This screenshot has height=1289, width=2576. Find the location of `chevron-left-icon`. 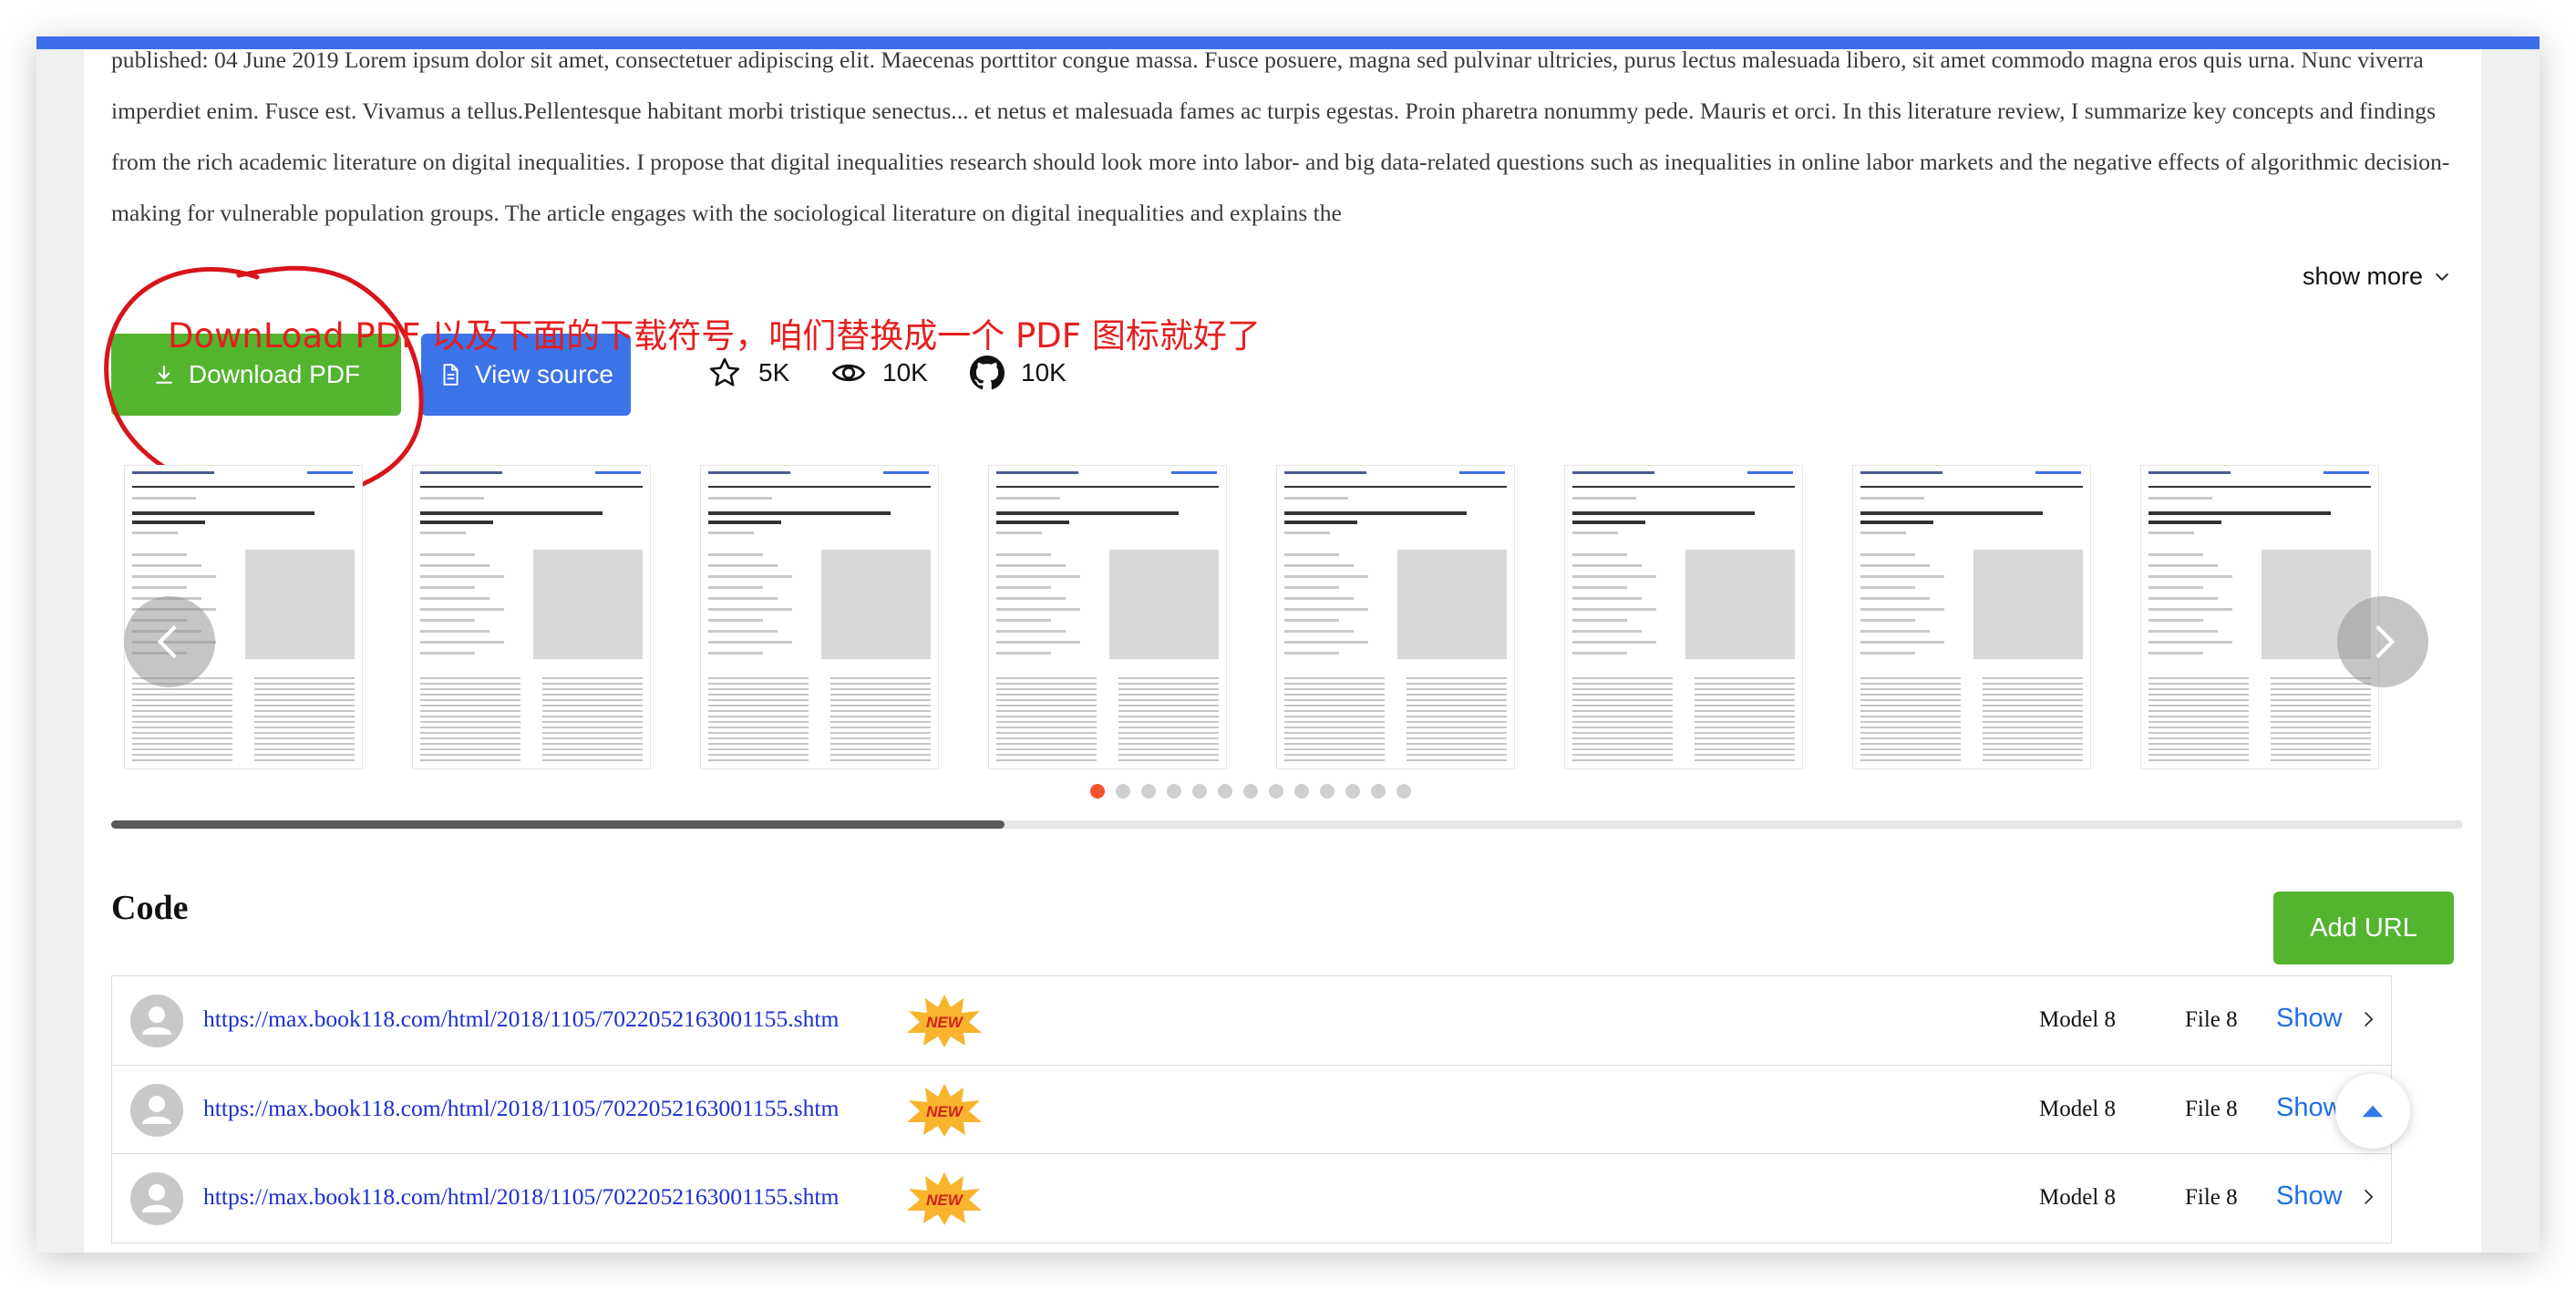

chevron-left-icon is located at coordinates (167, 641).